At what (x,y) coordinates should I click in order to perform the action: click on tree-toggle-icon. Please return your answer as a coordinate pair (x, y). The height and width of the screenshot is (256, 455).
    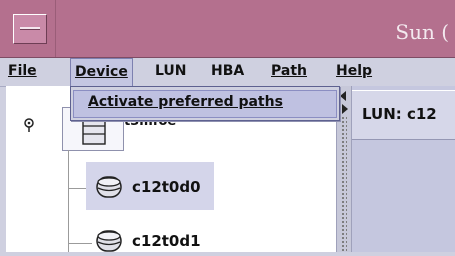
    Looking at the image, I should click on (29, 125).